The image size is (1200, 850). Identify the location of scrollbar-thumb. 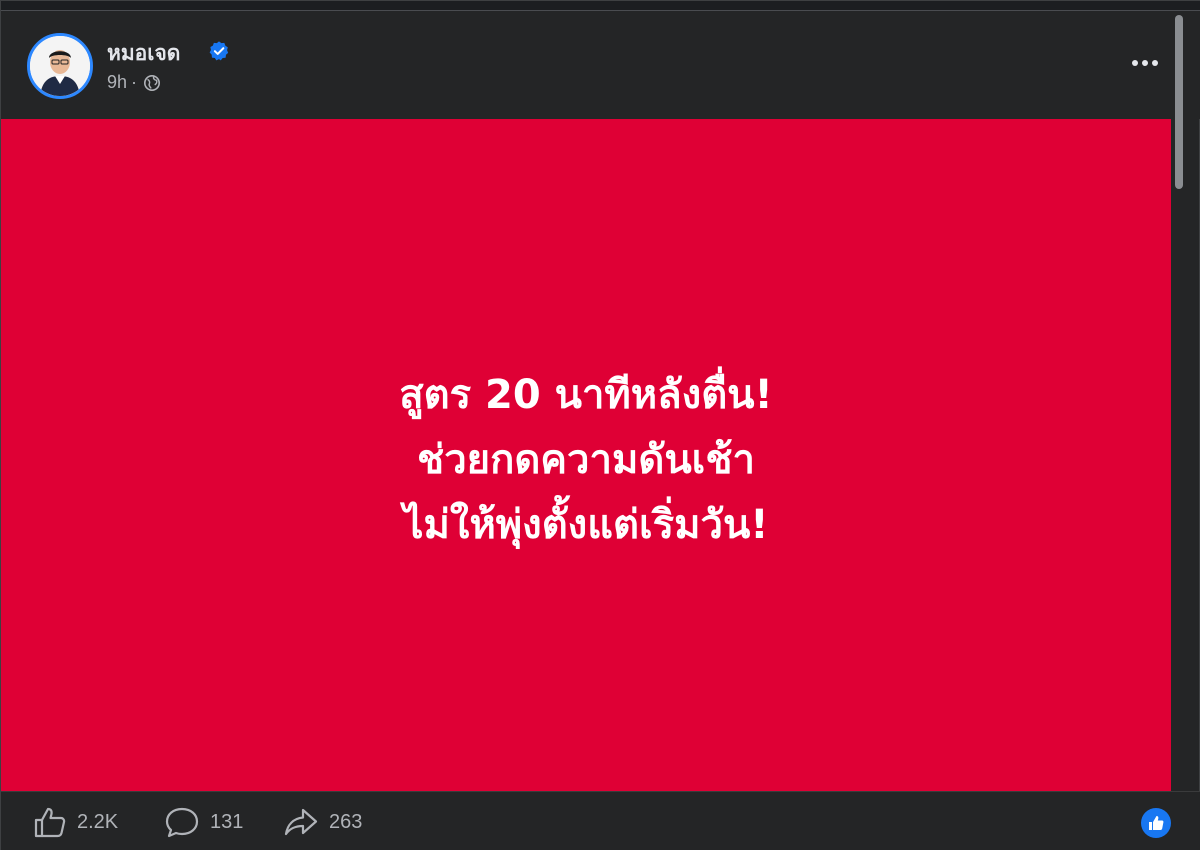
(1179, 102).